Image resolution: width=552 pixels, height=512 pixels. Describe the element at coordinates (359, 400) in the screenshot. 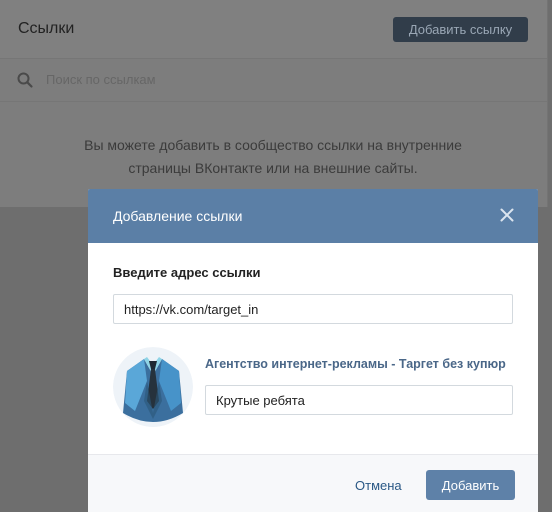

I see `link-description-input` at that location.